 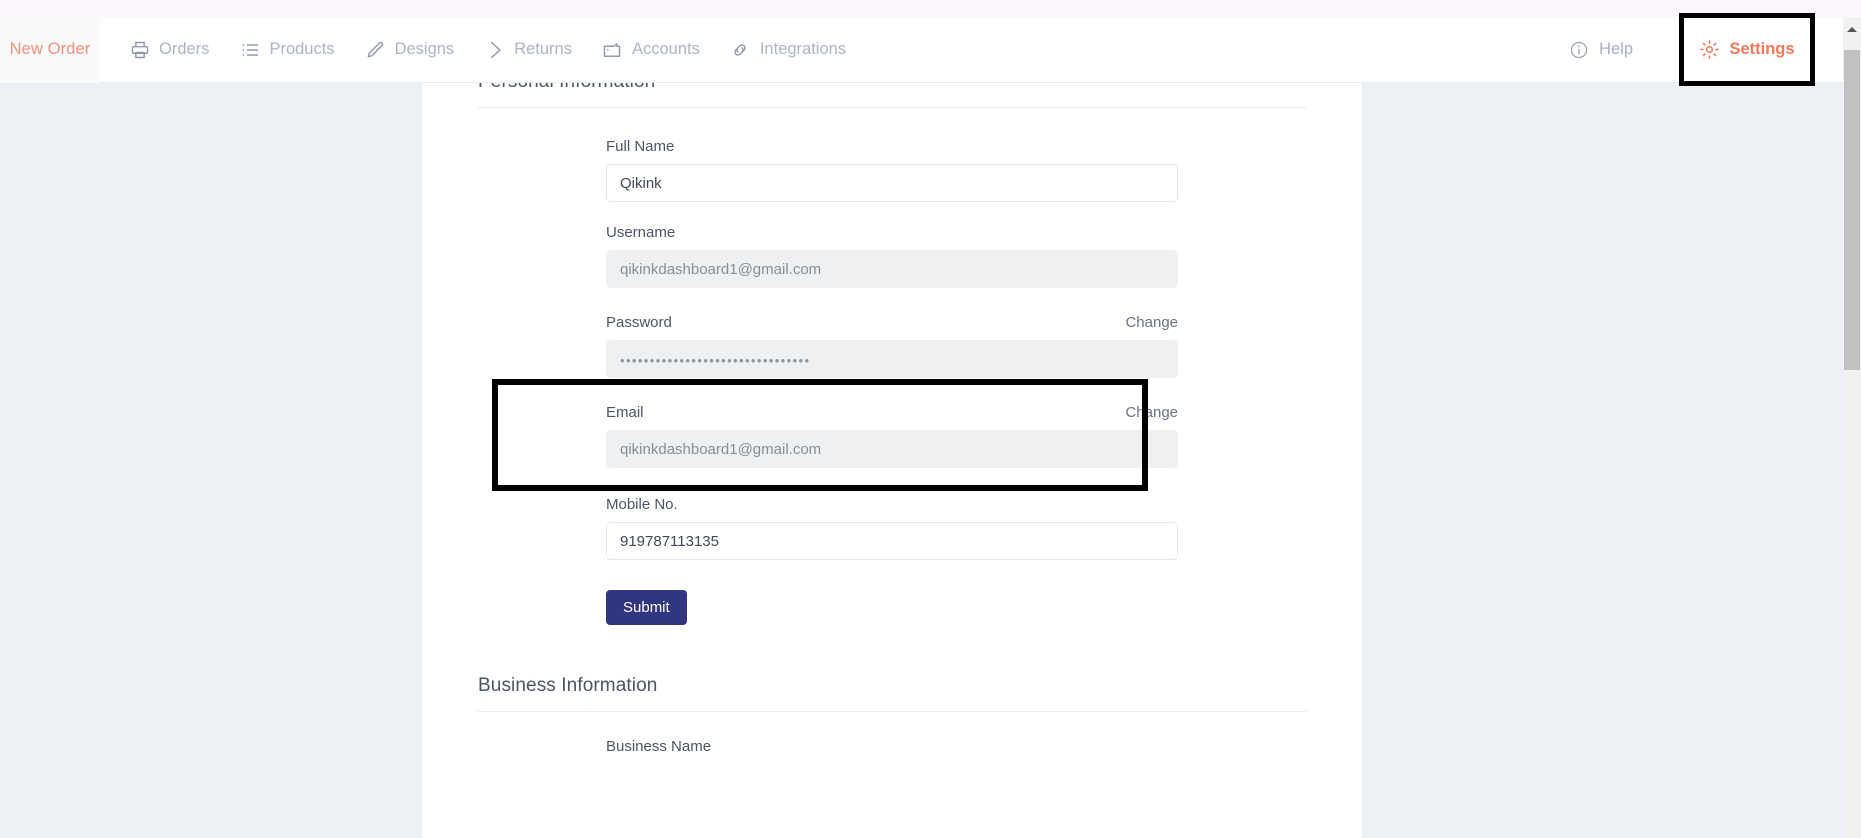 I want to click on full-name-field-group: Full Name Qikink, so click(x=892, y=170).